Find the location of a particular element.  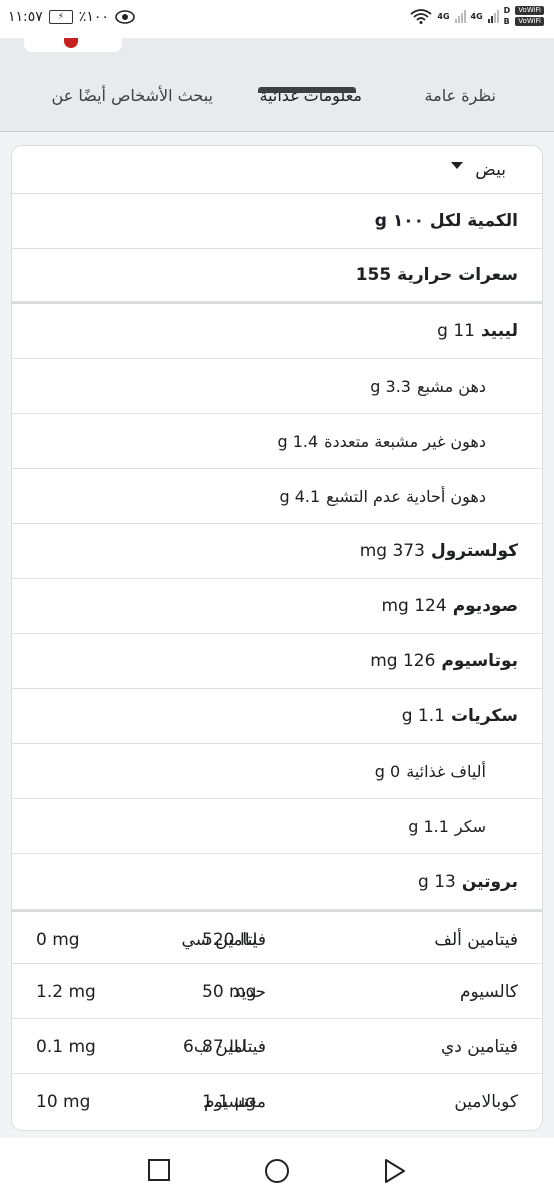

vitamin-name: كالسيوم is located at coordinates (488, 991).